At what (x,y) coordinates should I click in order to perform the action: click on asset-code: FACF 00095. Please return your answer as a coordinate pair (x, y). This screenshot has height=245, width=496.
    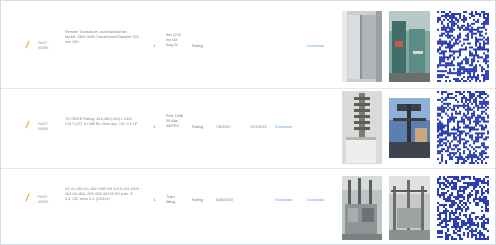
    Looking at the image, I should click on (43, 45).